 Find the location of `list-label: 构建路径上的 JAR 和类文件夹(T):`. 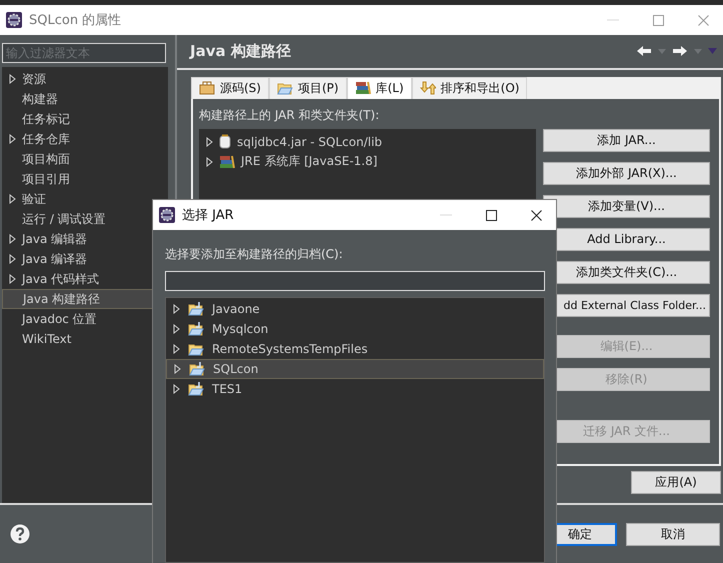

list-label: 构建路径上的 JAR 和类文件夹(T): is located at coordinates (289, 115).